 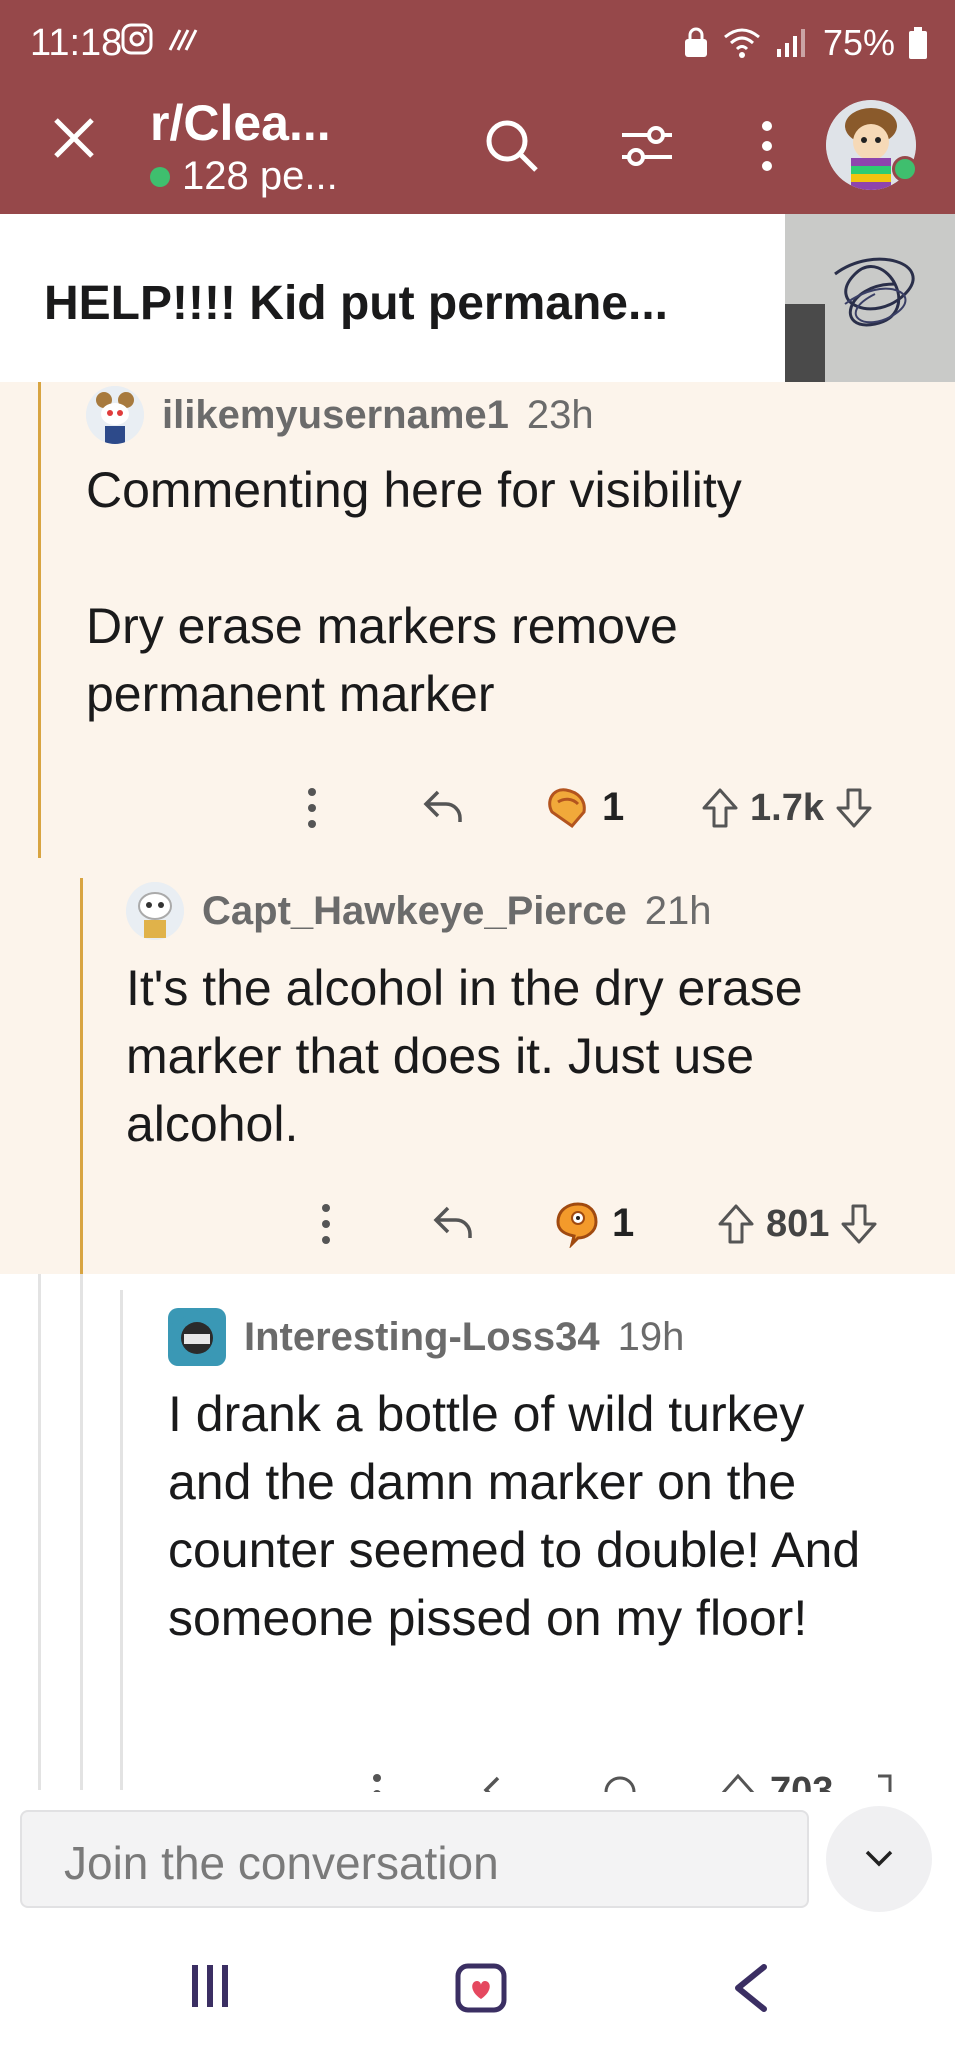 I want to click on instagram-icon, so click(x=137, y=39).